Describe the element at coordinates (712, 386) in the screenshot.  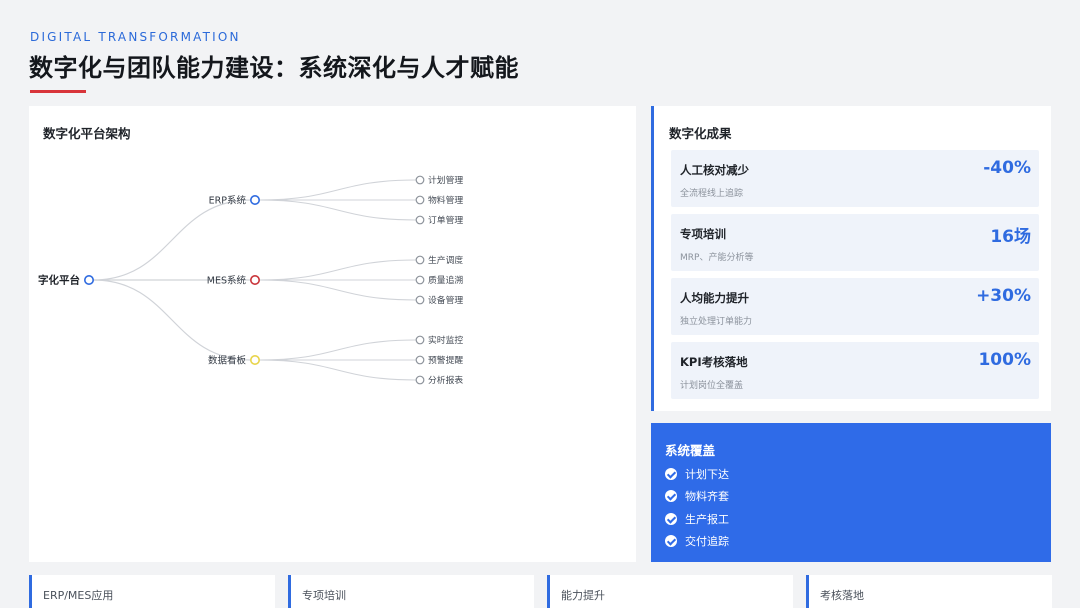
I see `metric-subtitle: 计划岗位全覆盖` at that location.